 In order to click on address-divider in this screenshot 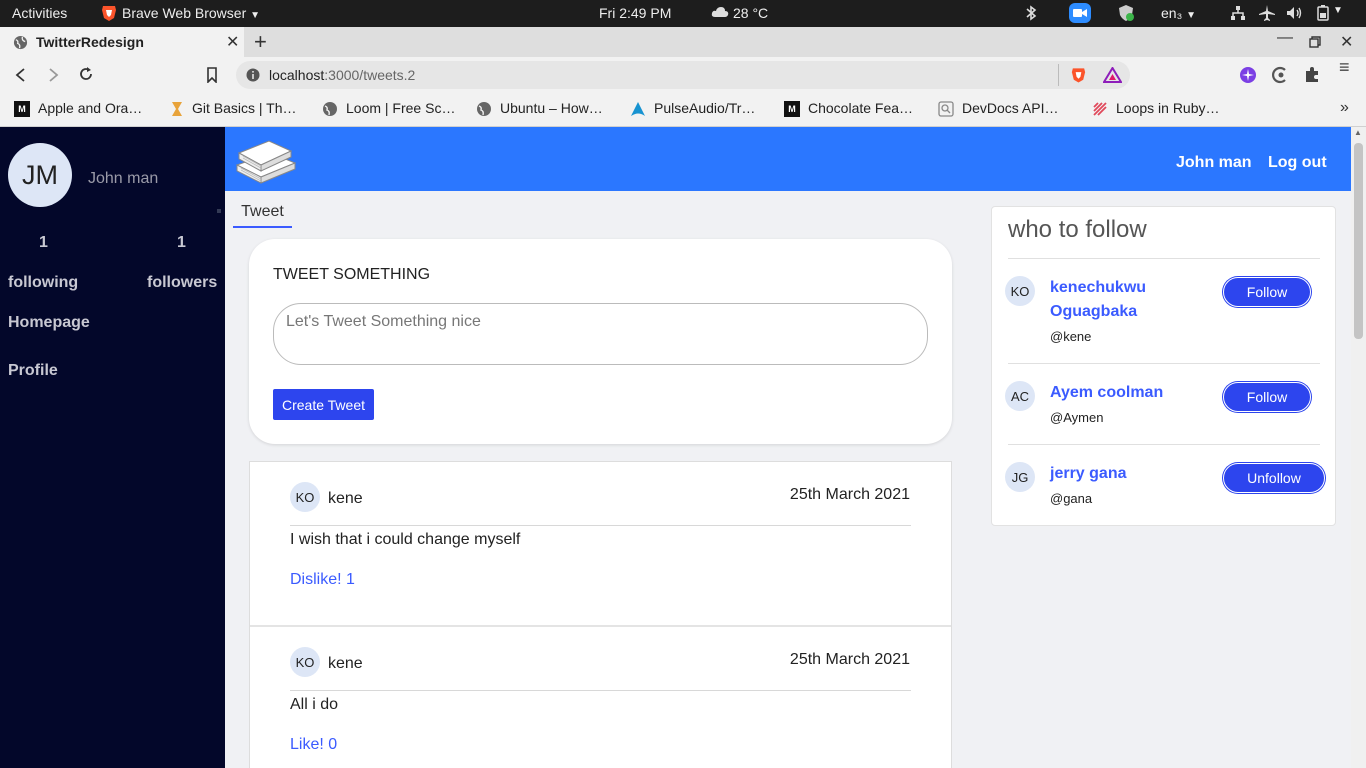, I will do `click(1058, 75)`.